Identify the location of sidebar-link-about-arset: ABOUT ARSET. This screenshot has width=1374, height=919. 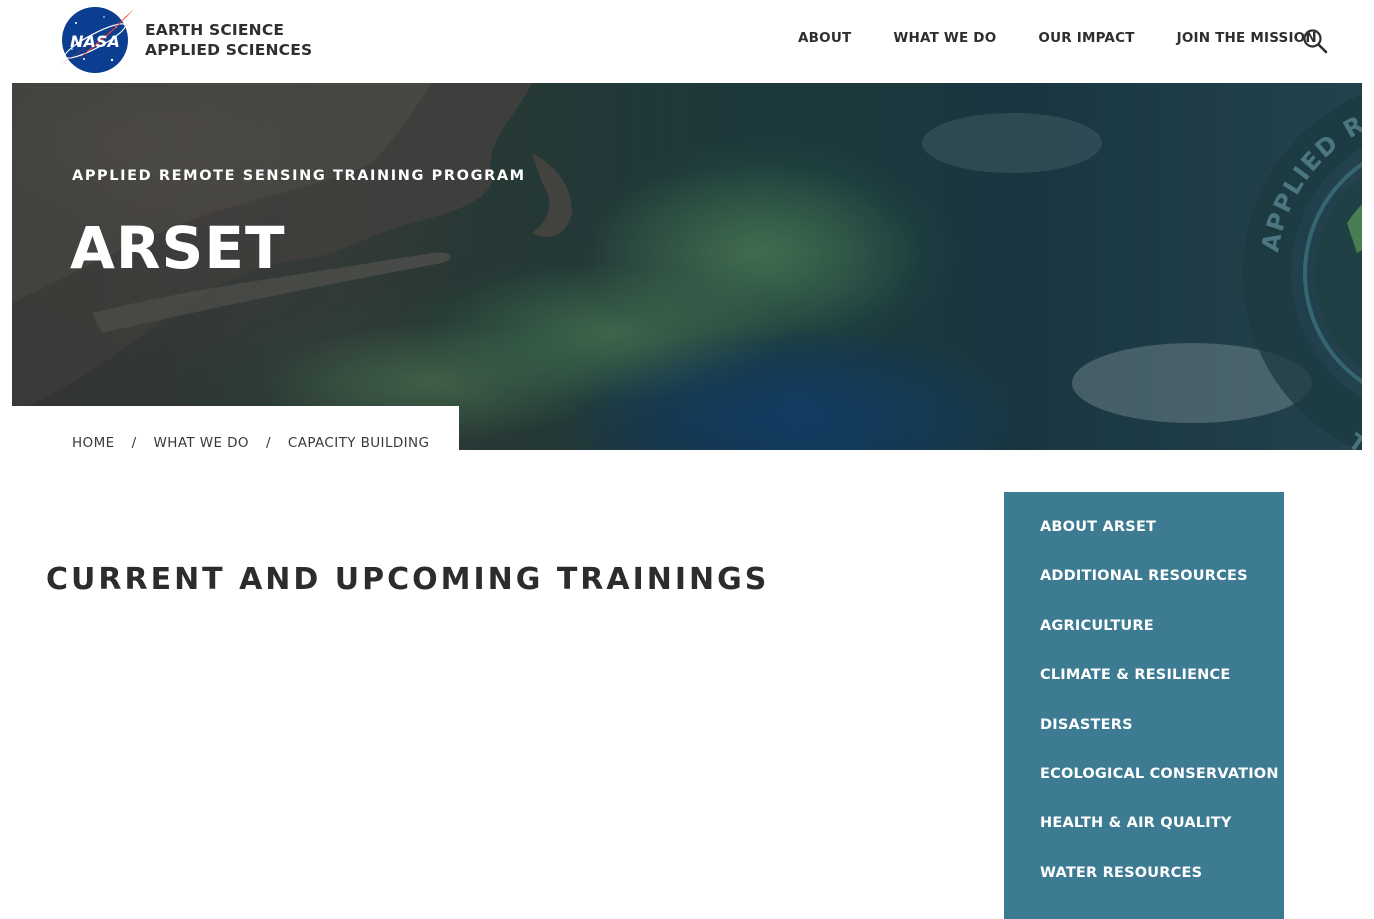
(1098, 527).